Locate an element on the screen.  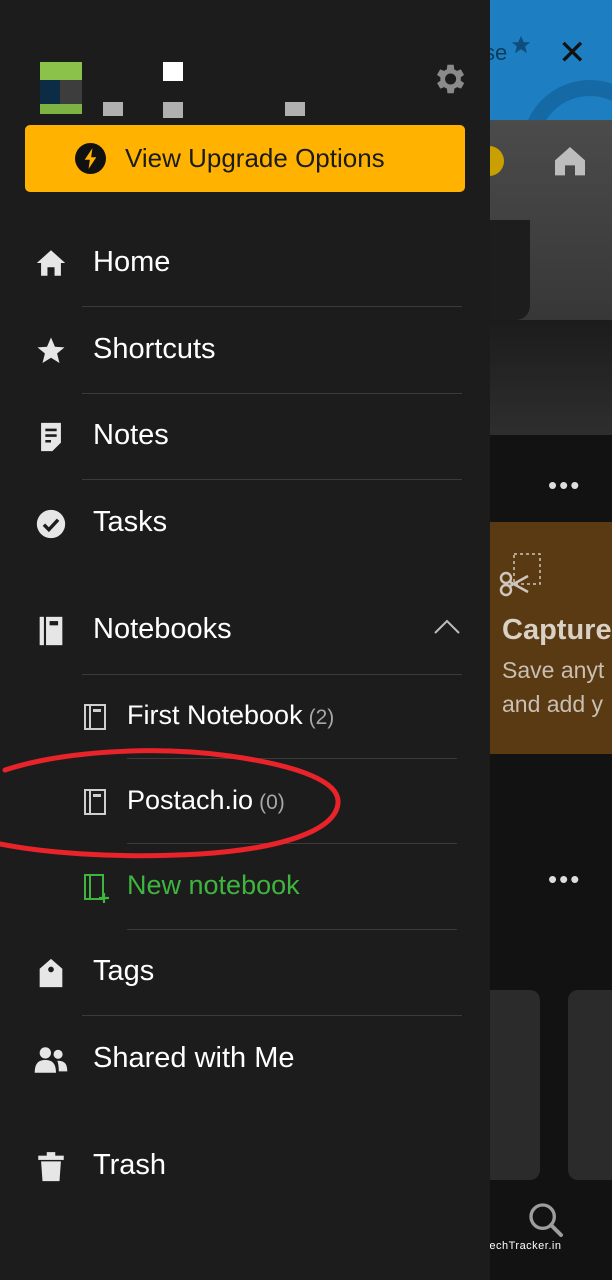
settings-gear-icon is located at coordinates (449, 79).